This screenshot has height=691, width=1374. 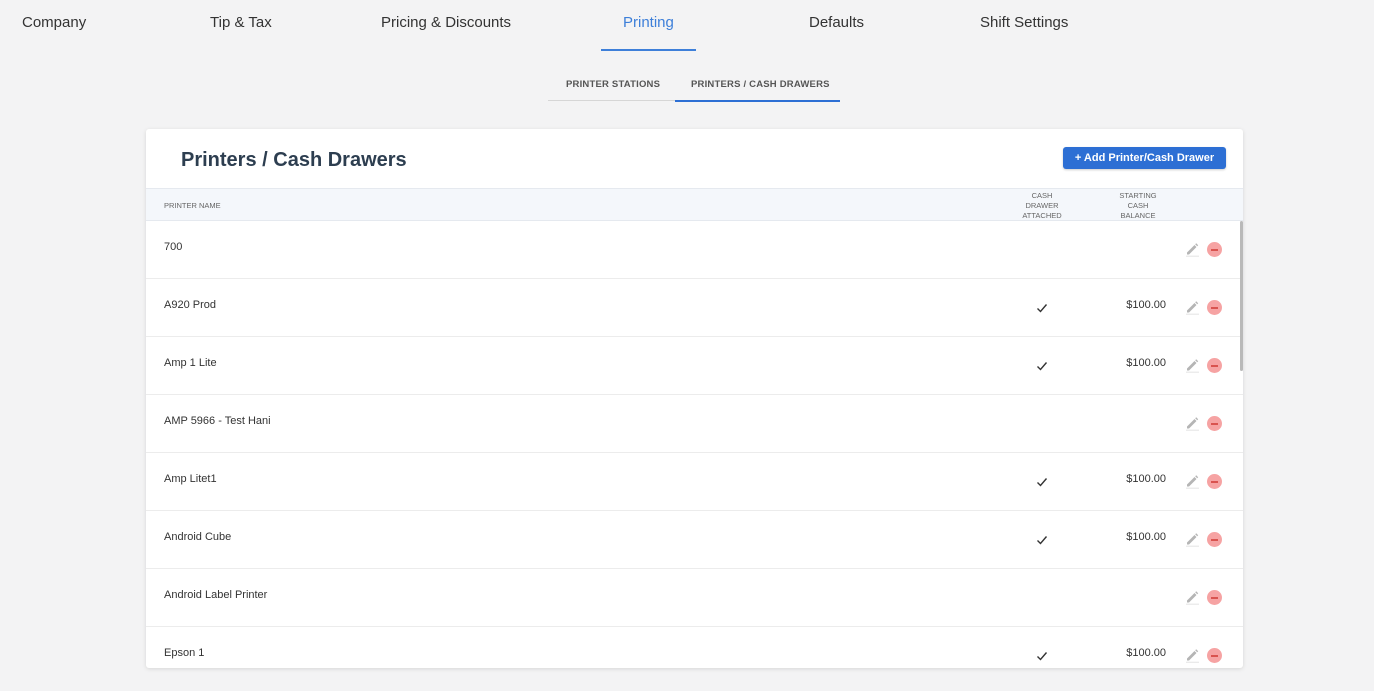 I want to click on header-balance-line3: BALANCE, so click(x=1138, y=215).